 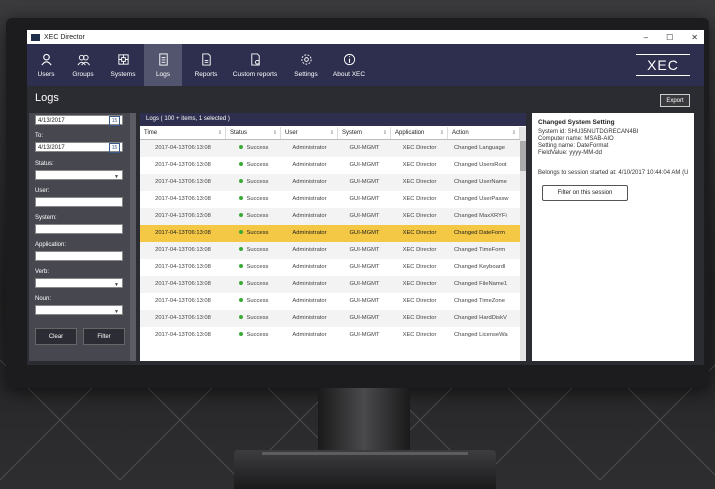 What do you see at coordinates (646, 37) in the screenshot?
I see `minimize-button: –` at bounding box center [646, 37].